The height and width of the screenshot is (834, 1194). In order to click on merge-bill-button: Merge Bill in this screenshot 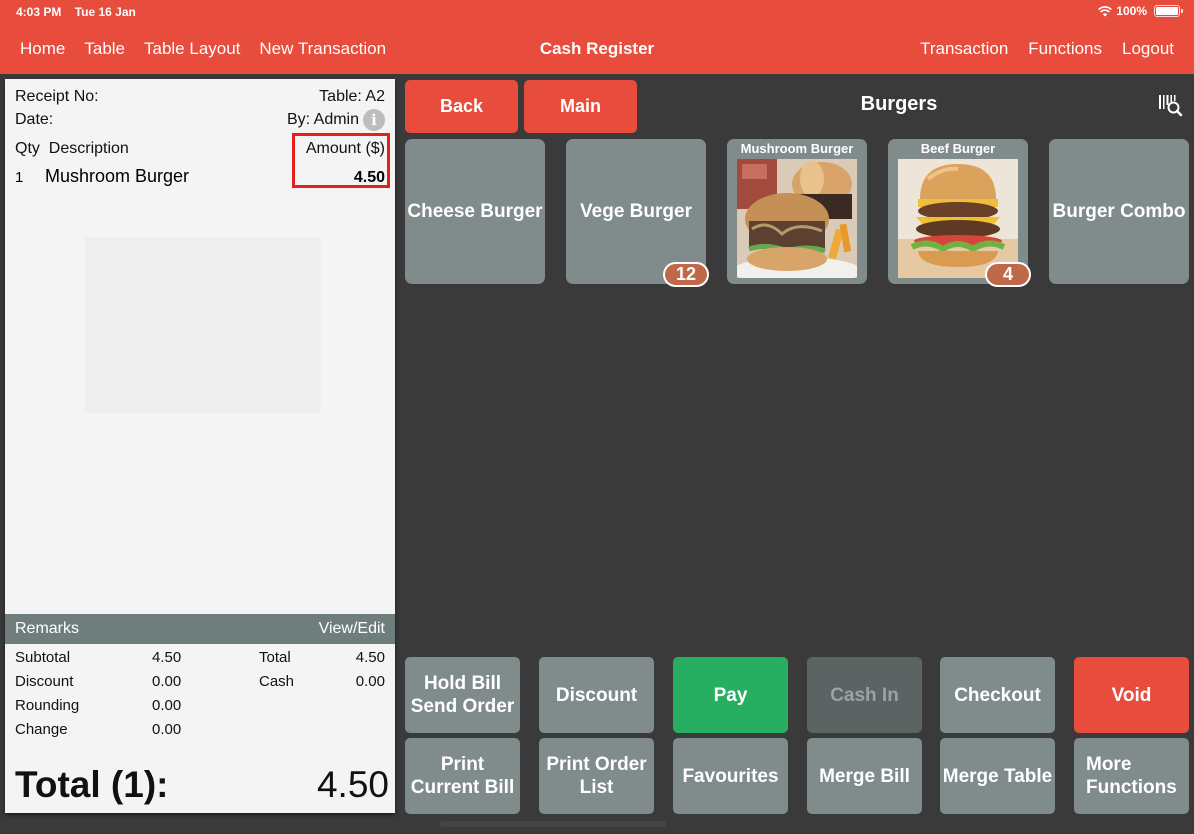, I will do `click(864, 776)`.